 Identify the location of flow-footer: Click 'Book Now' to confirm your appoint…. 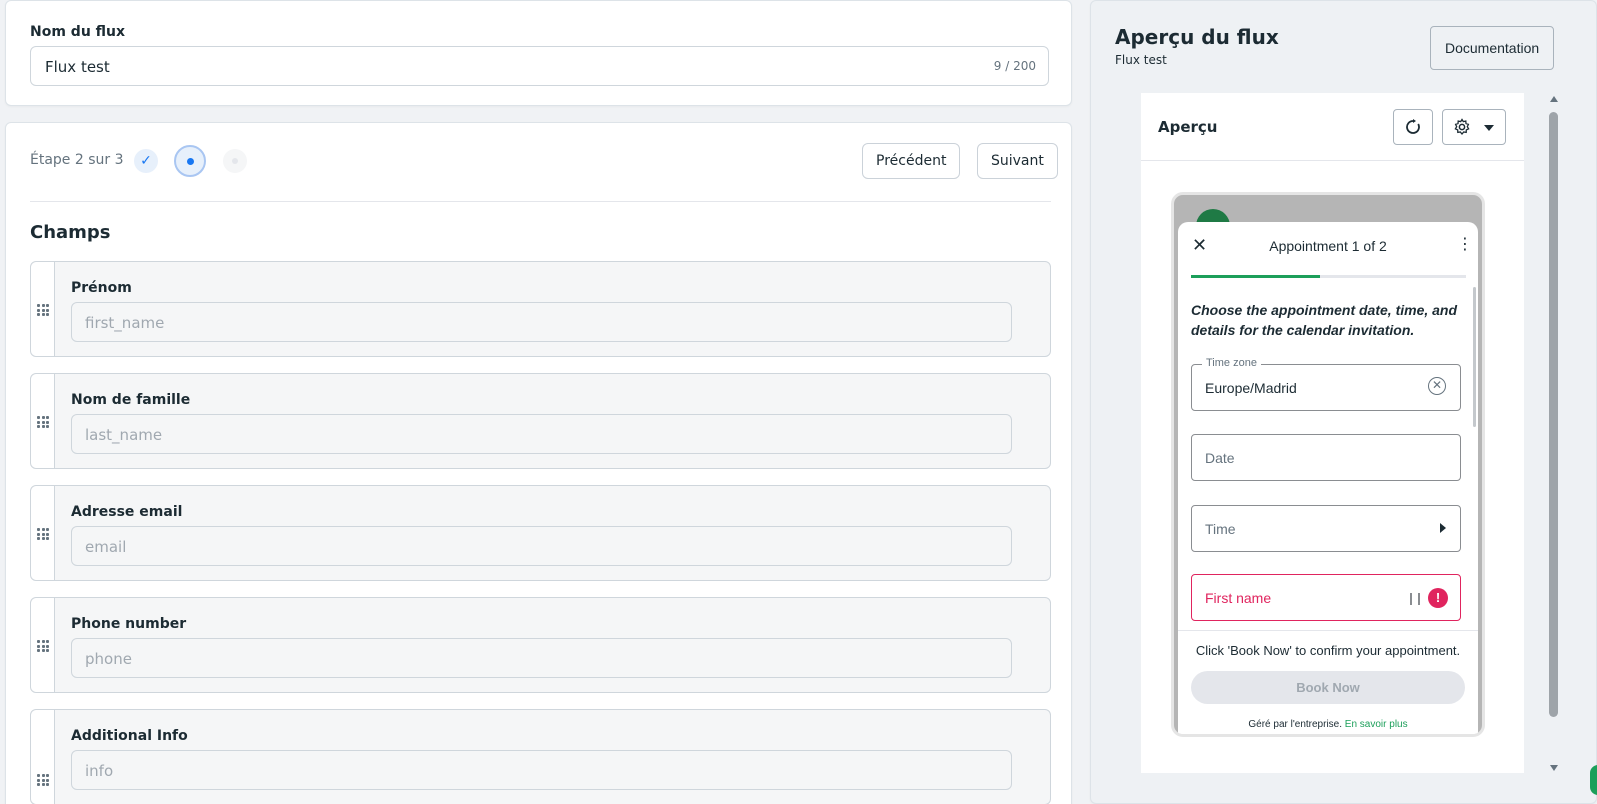
(1328, 682).